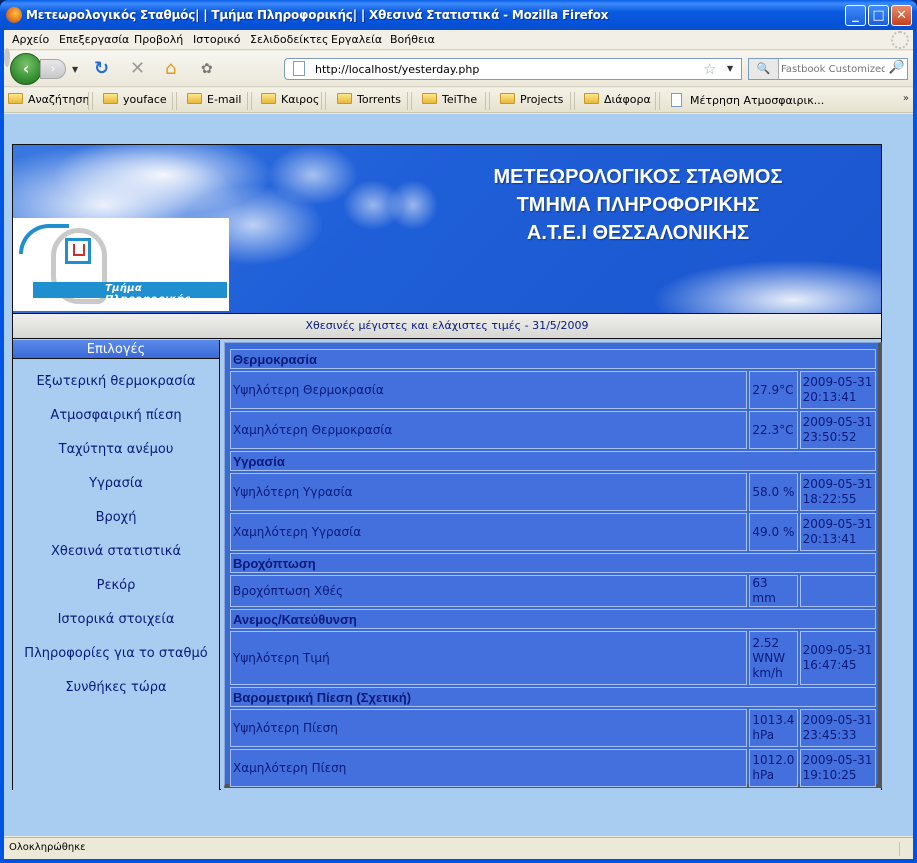 This screenshot has height=863, width=917. I want to click on back-button: ‹, so click(26, 69).